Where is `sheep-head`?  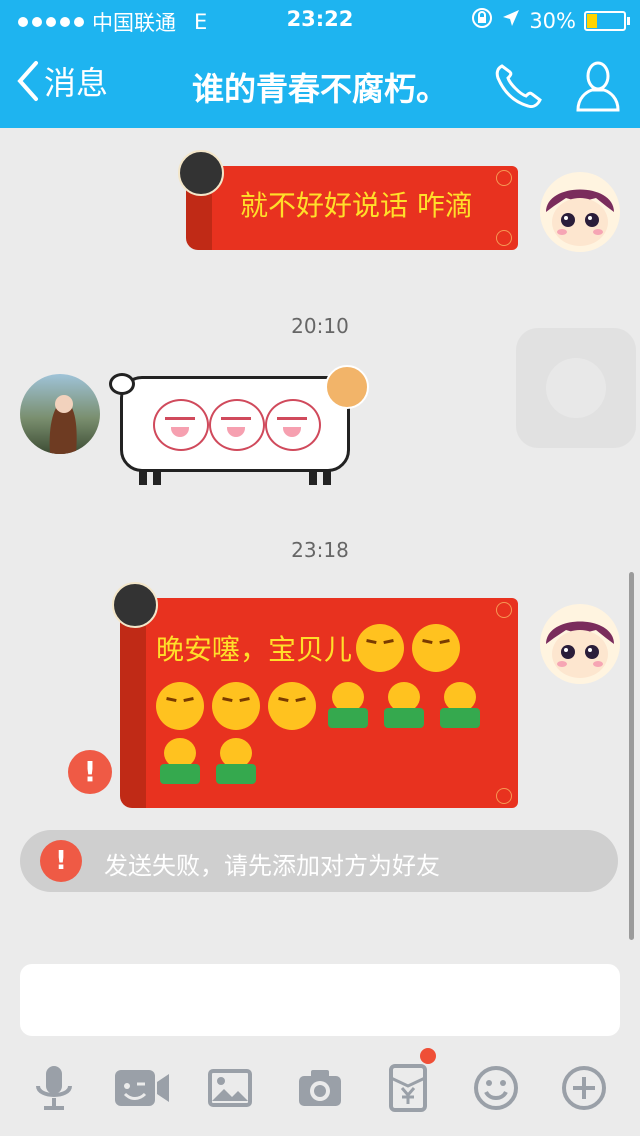
sheep-head is located at coordinates (122, 384).